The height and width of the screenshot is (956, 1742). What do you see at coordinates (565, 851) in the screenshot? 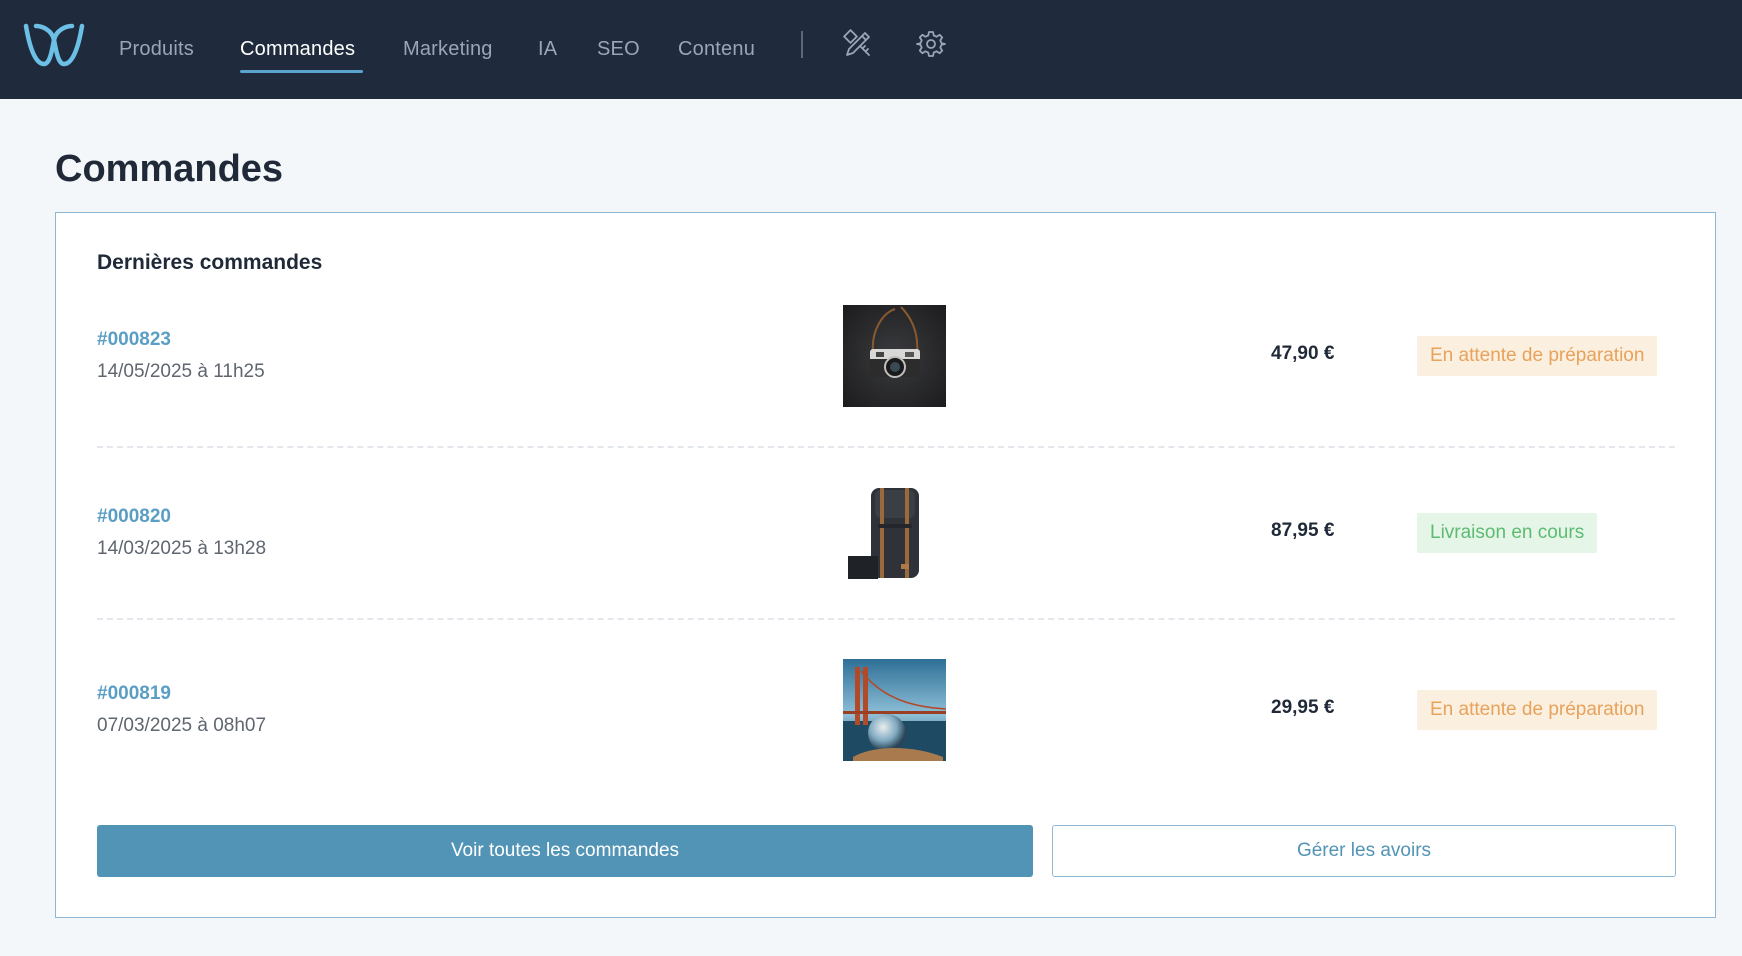
I see `view-all-orders-button: Voir toutes les commandes` at bounding box center [565, 851].